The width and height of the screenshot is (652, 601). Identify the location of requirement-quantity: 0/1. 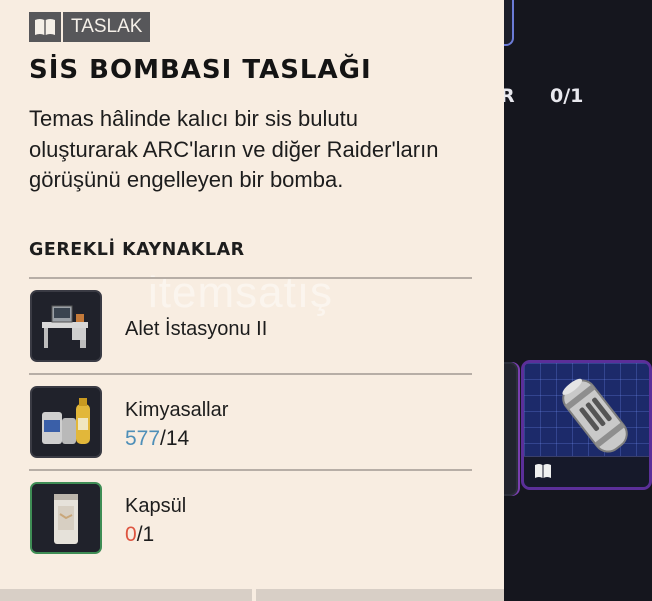
(139, 535).